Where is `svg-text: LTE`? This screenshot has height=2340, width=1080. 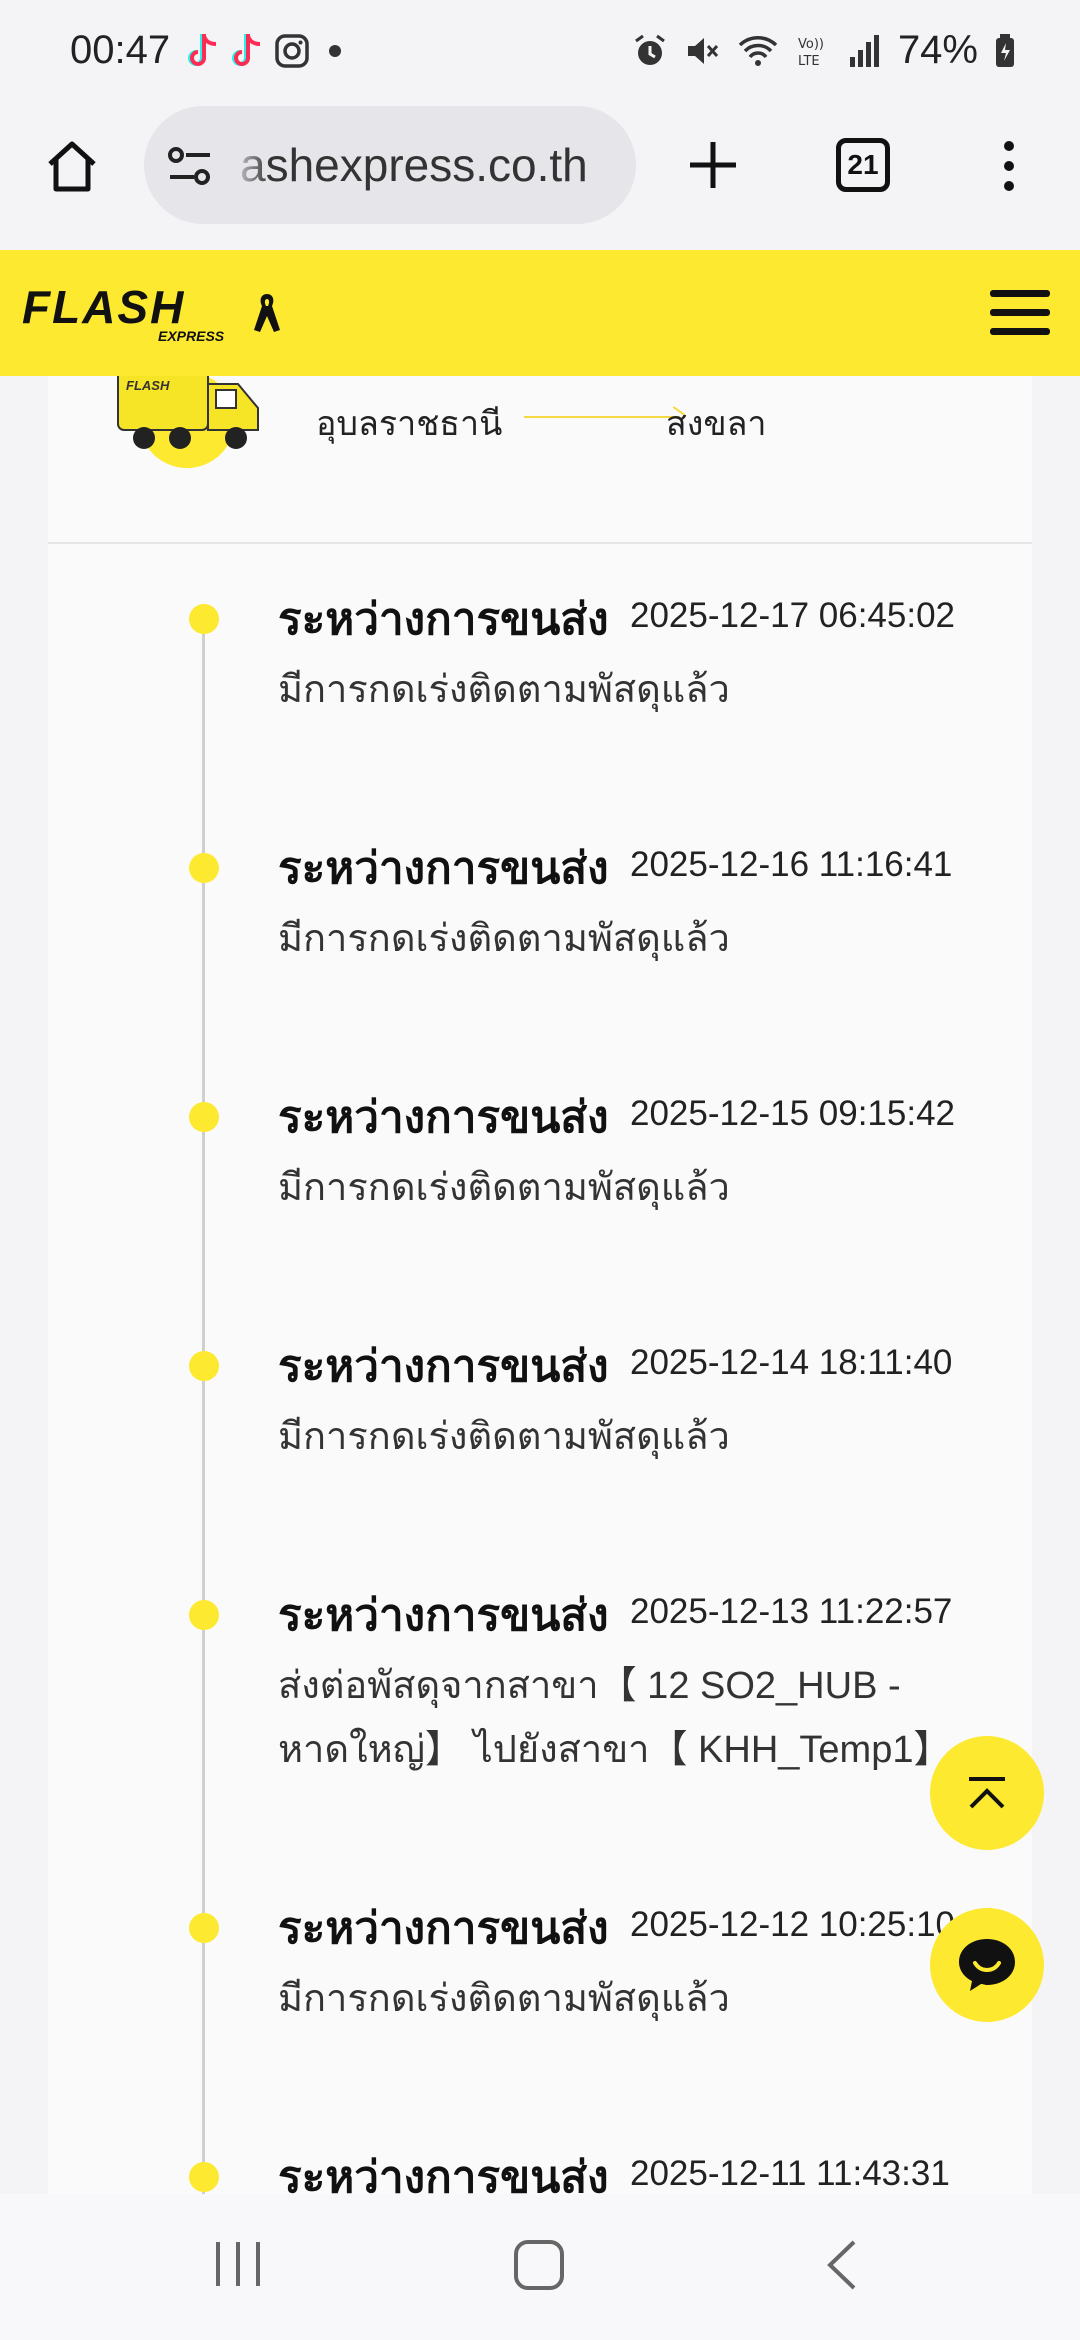 svg-text: LTE is located at coordinates (809, 61).